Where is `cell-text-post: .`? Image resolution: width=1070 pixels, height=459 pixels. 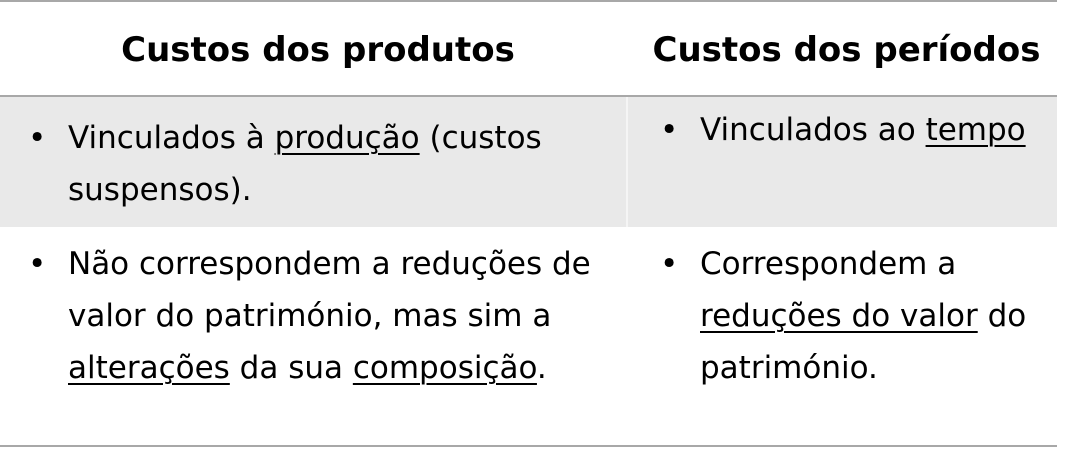 cell-text-post: . is located at coordinates (541, 368).